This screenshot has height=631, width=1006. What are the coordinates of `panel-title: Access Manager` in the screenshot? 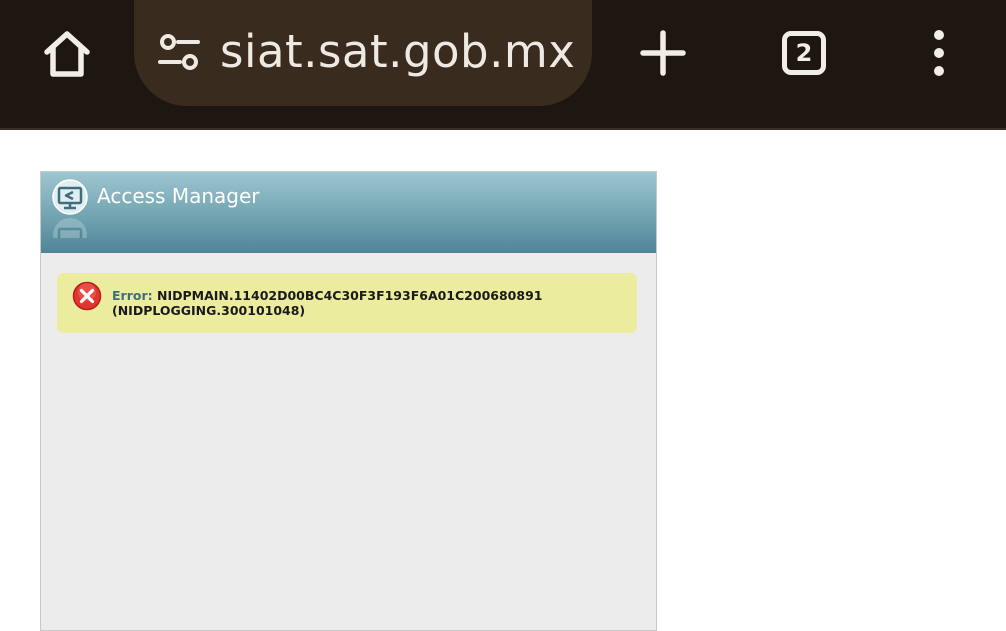 It's located at (178, 196).